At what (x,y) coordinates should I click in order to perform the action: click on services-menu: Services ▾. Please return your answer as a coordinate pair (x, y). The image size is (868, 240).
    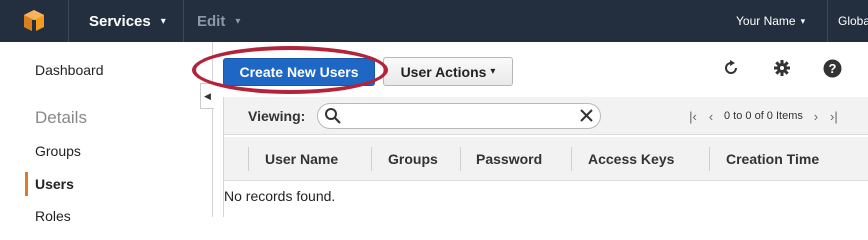
    Looking at the image, I should click on (127, 21).